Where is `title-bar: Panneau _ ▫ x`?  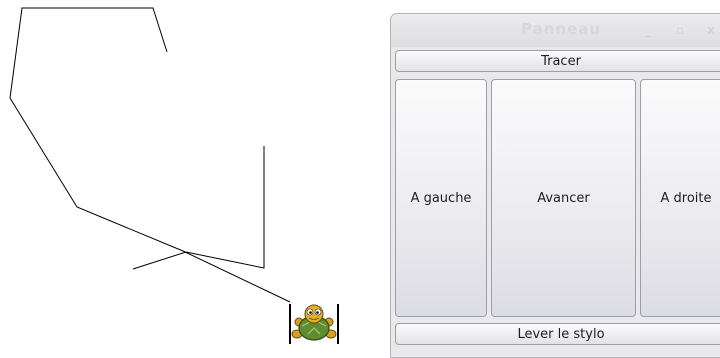
title-bar: Panneau _ ▫ x is located at coordinates (555, 30).